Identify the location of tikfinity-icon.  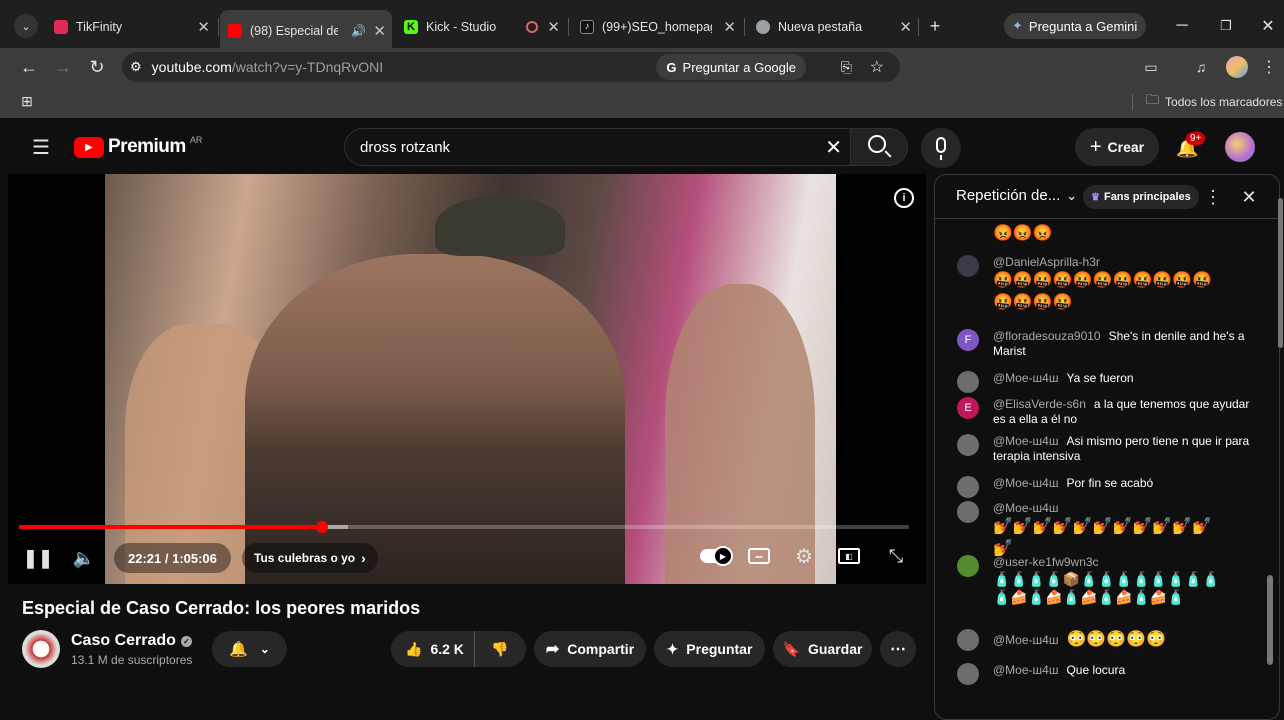
(61, 27).